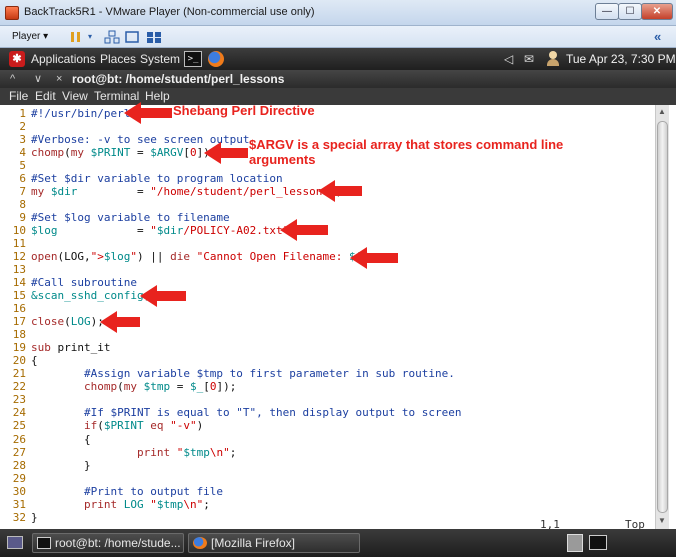 The width and height of the screenshot is (676, 557). Describe the element at coordinates (75, 96) in the screenshot. I see `menu-view: View` at that location.